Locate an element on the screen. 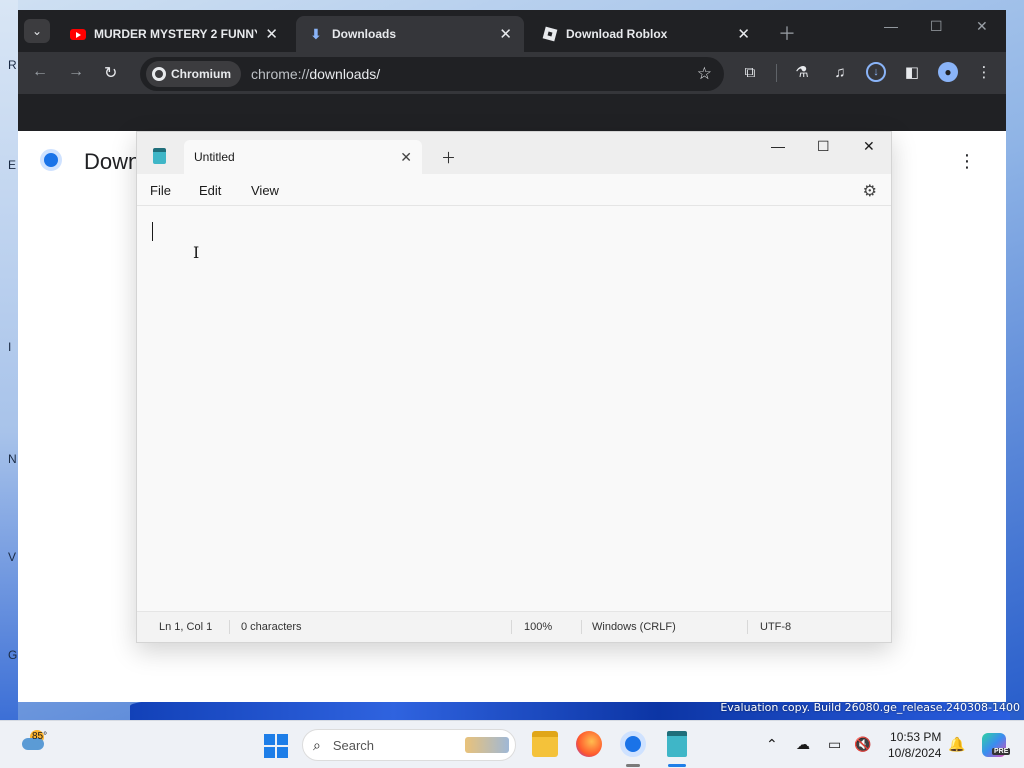 This screenshot has width=1024, height=768. character-count: 0 characters is located at coordinates (271, 627).